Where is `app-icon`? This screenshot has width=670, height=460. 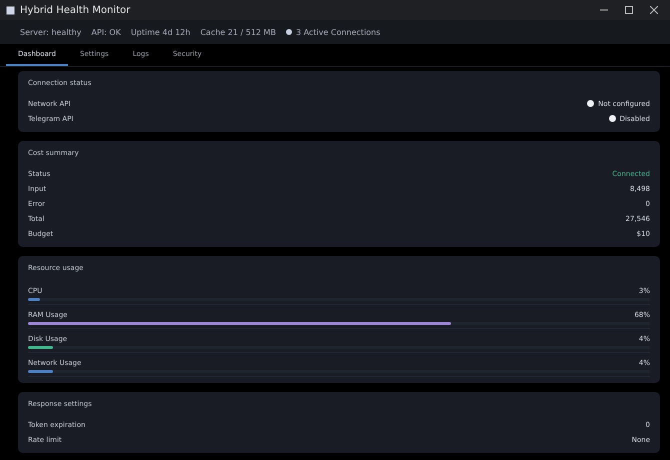
app-icon is located at coordinates (10, 10).